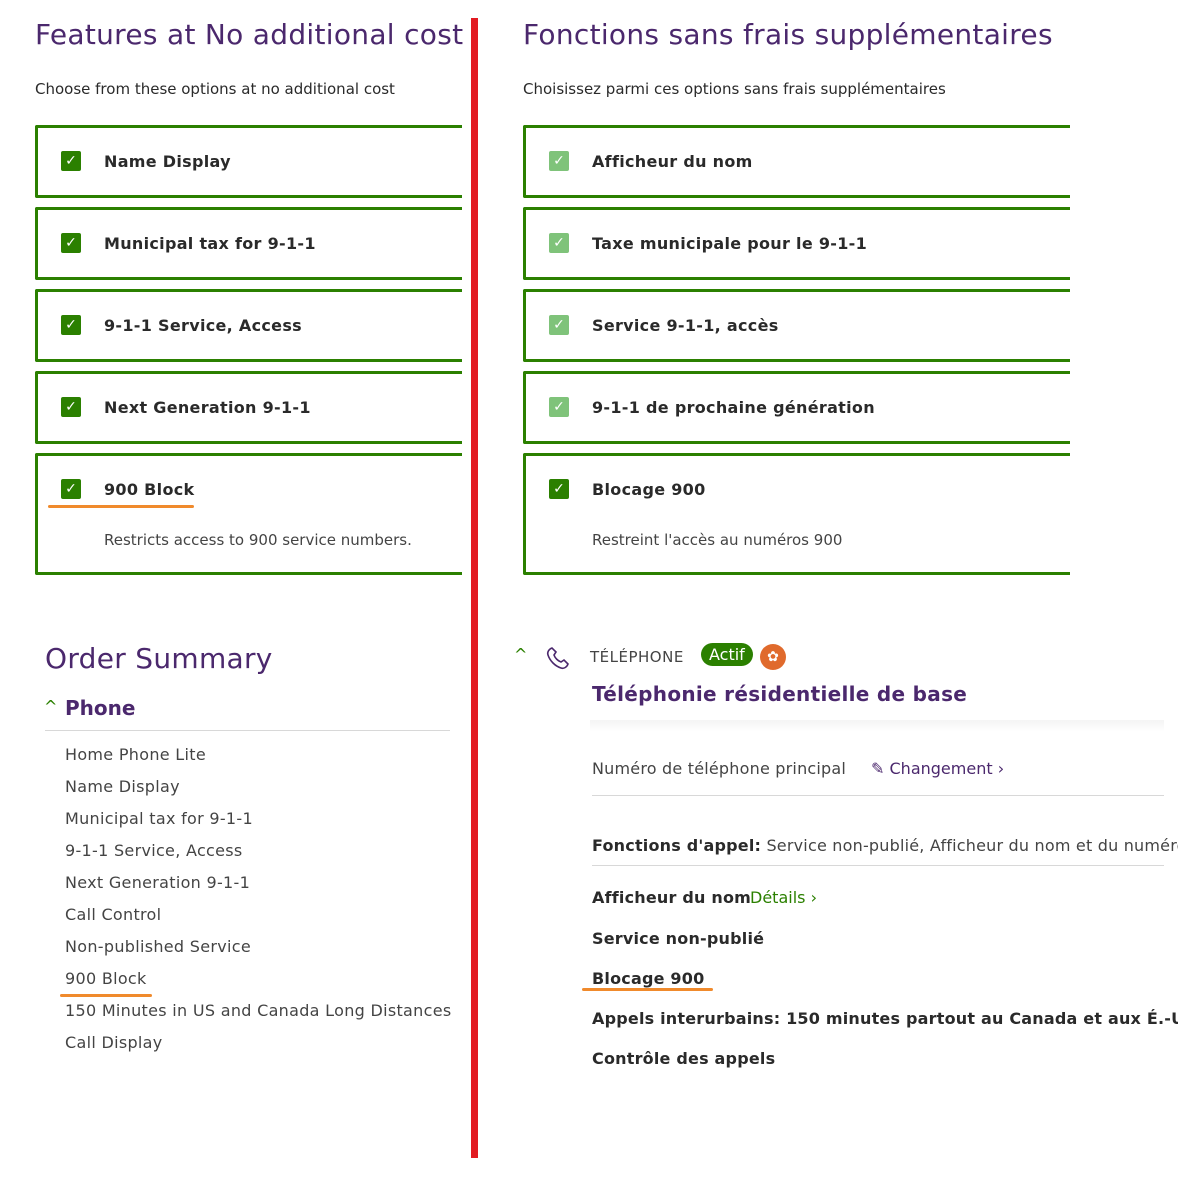 The height and width of the screenshot is (1194, 1178). What do you see at coordinates (773, 657) in the screenshot?
I see `coral-icon: ✿` at bounding box center [773, 657].